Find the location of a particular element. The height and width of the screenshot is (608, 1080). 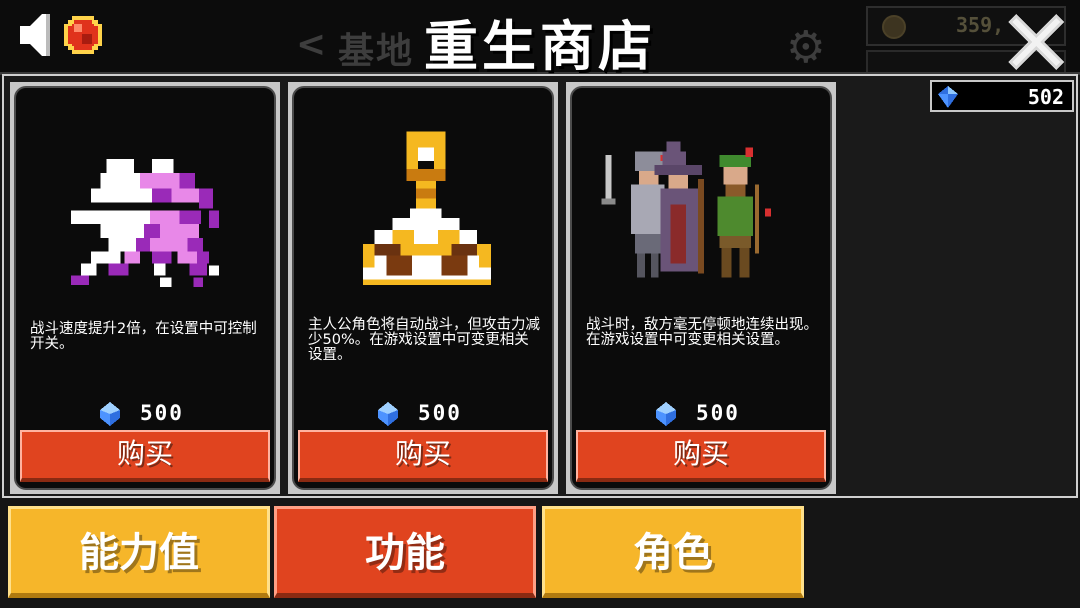

tab-features: 功能 is located at coordinates (405, 552).